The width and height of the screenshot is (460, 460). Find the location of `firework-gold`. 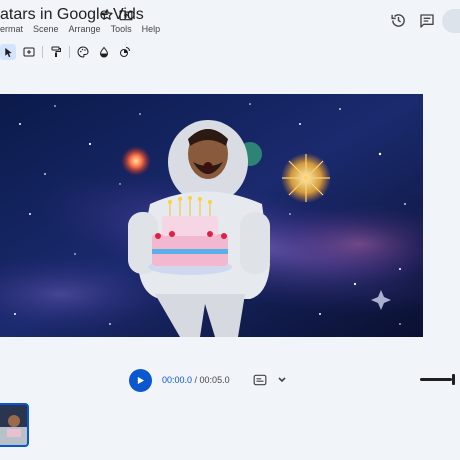

firework-gold is located at coordinates (306, 178).